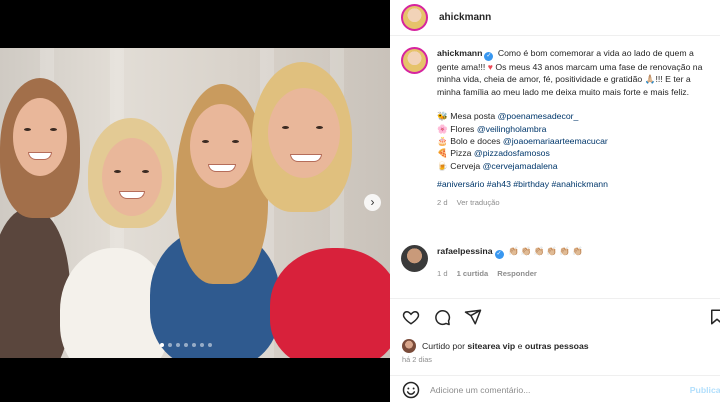  Describe the element at coordinates (442, 141) in the screenshot. I see `cake-icon: 🎂` at that location.